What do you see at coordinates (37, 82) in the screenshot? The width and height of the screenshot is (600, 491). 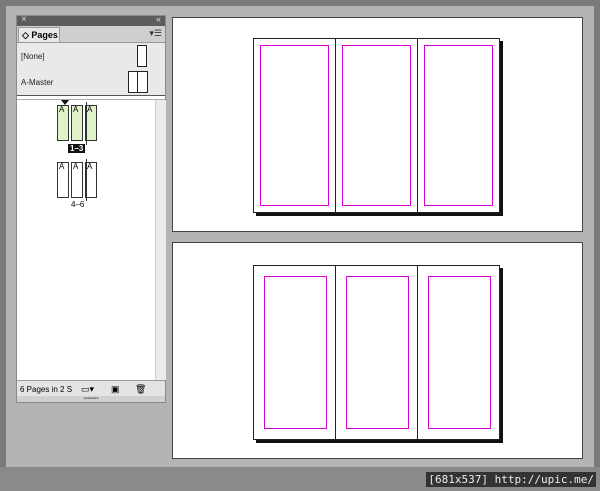 I see `master-label: A-Master` at bounding box center [37, 82].